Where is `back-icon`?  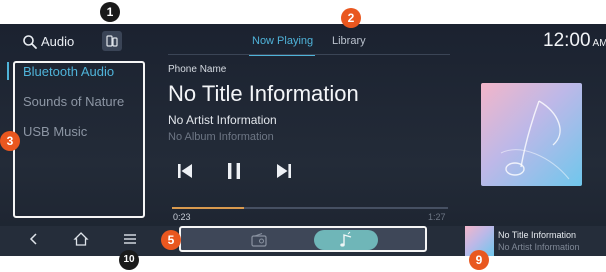 back-icon is located at coordinates (34, 239).